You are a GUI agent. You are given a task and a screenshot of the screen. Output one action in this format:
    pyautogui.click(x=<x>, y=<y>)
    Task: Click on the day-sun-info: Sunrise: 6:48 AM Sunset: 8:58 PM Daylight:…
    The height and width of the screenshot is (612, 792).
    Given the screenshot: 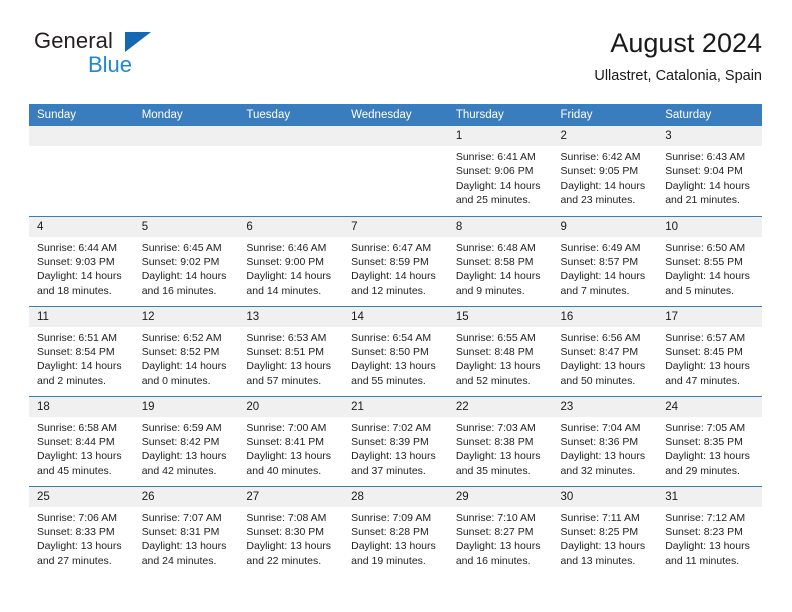 What is the action you would take?
    pyautogui.click(x=500, y=268)
    